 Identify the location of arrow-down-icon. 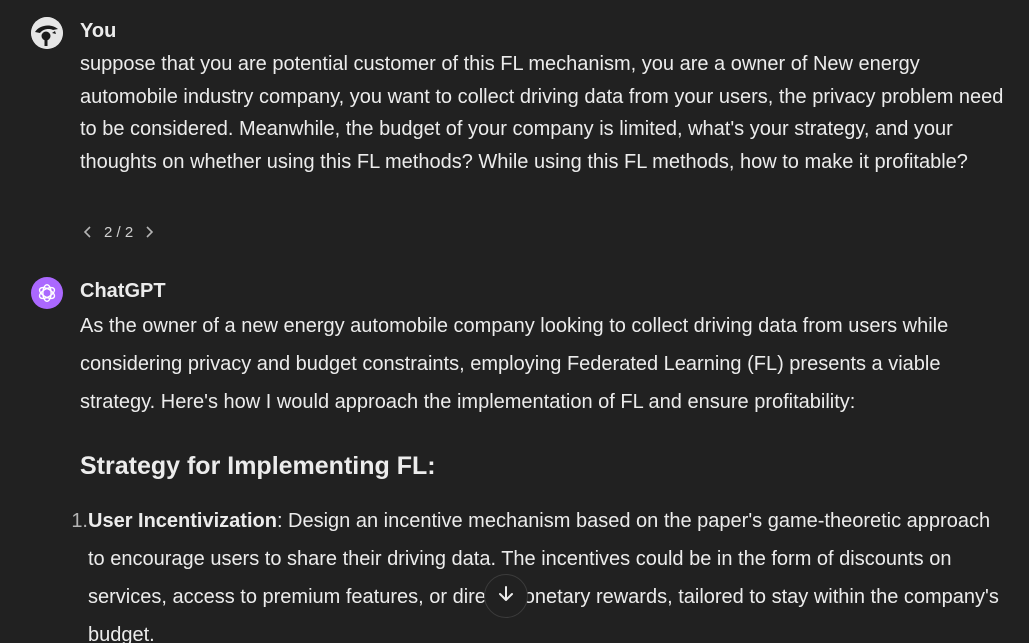
(506, 596).